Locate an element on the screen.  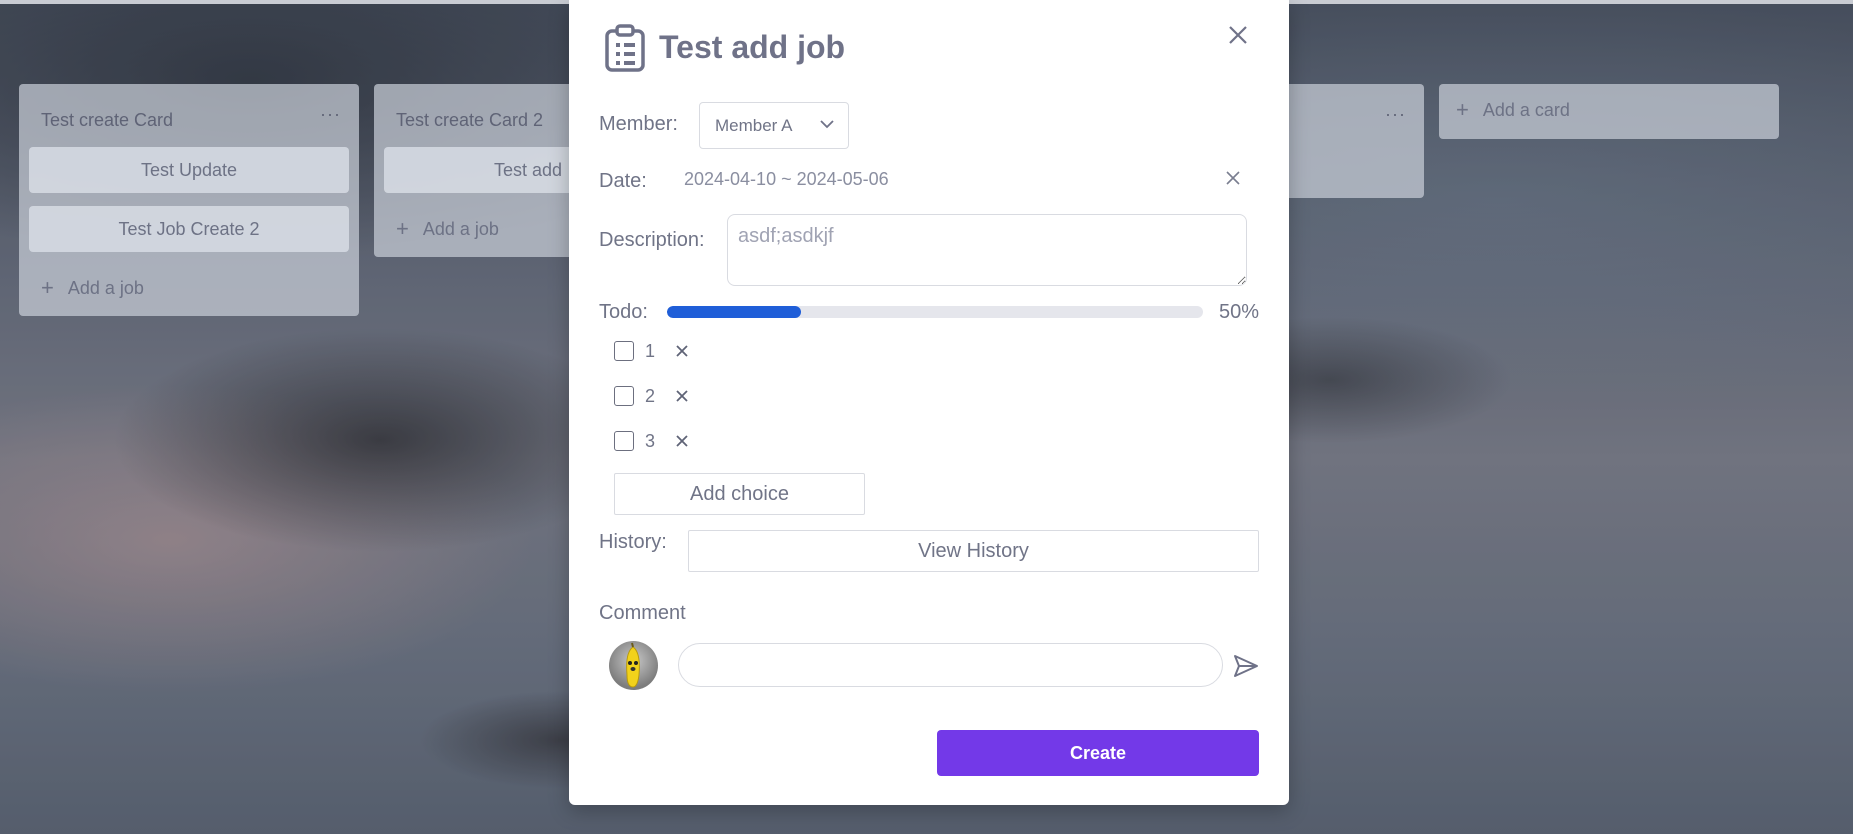
member-value: Member A is located at coordinates (754, 125).